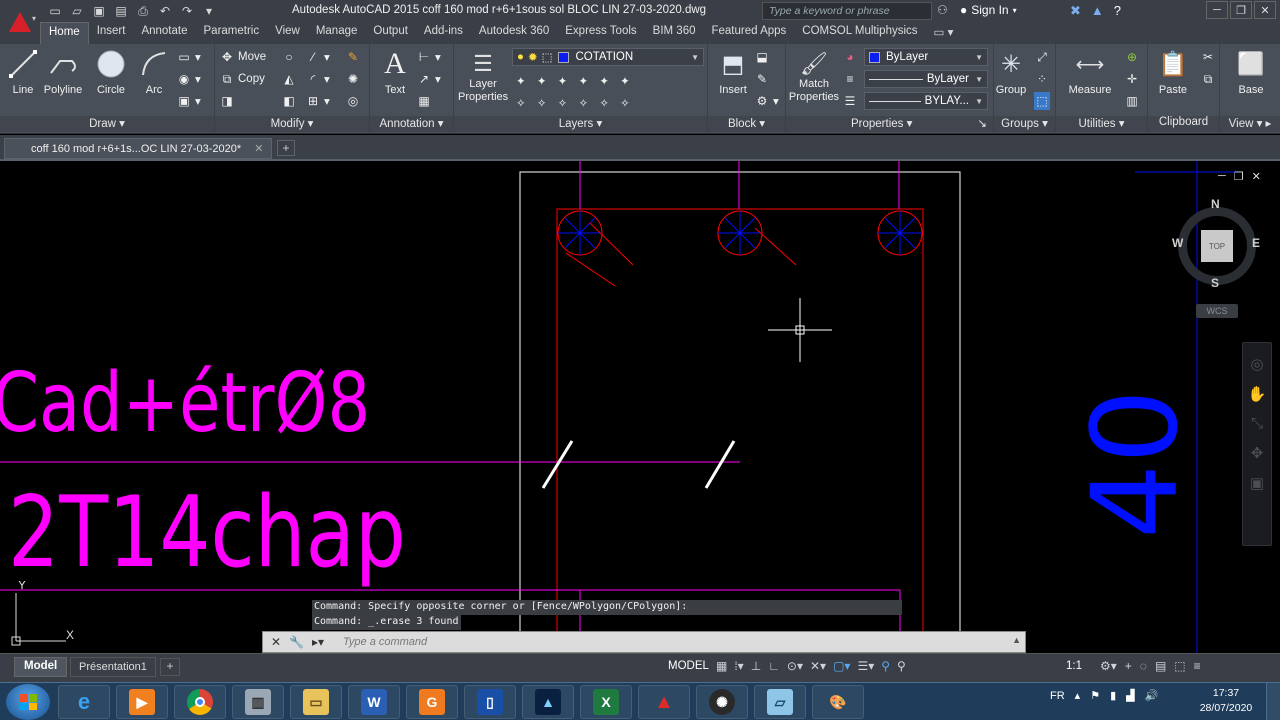 The height and width of the screenshot is (720, 1280). Describe the element at coordinates (847, 11) in the screenshot. I see `search-input: Type a keyword or phrase` at that location.